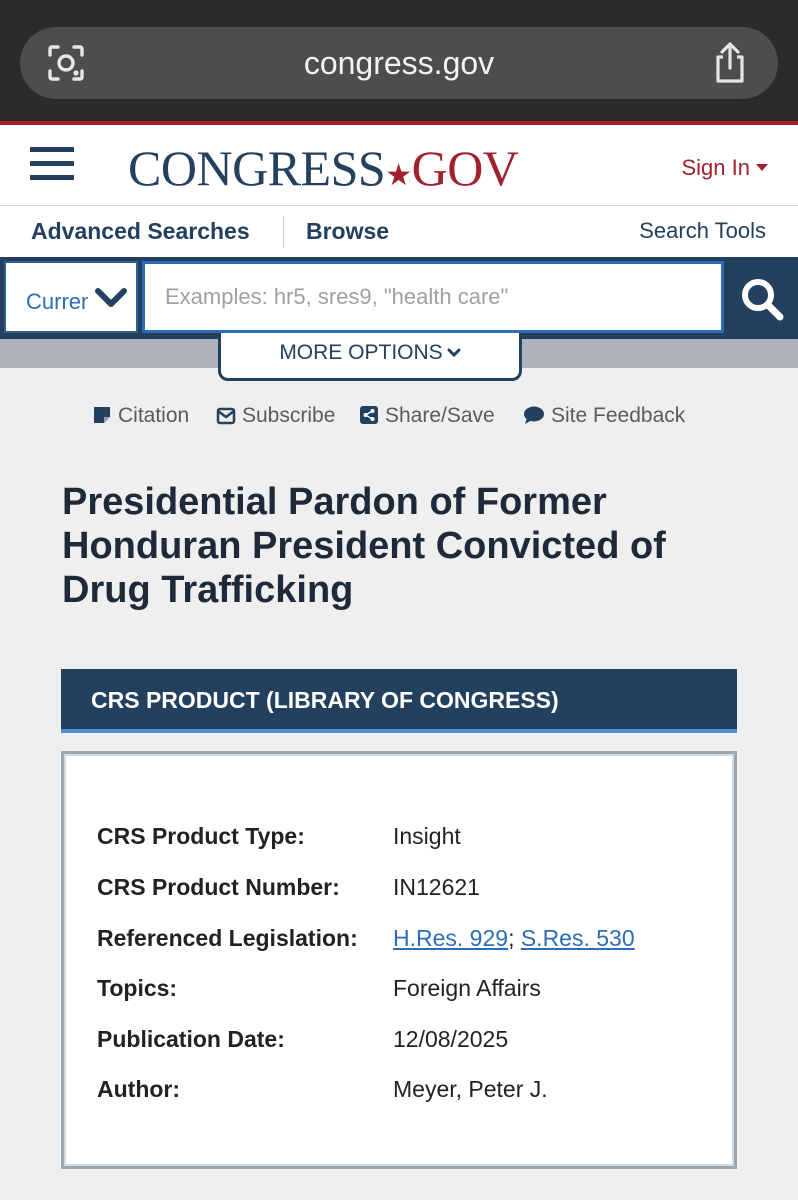 Image resolution: width=798 pixels, height=1200 pixels. Describe the element at coordinates (275, 416) in the screenshot. I see `subscribe-link: Subscribe` at that location.